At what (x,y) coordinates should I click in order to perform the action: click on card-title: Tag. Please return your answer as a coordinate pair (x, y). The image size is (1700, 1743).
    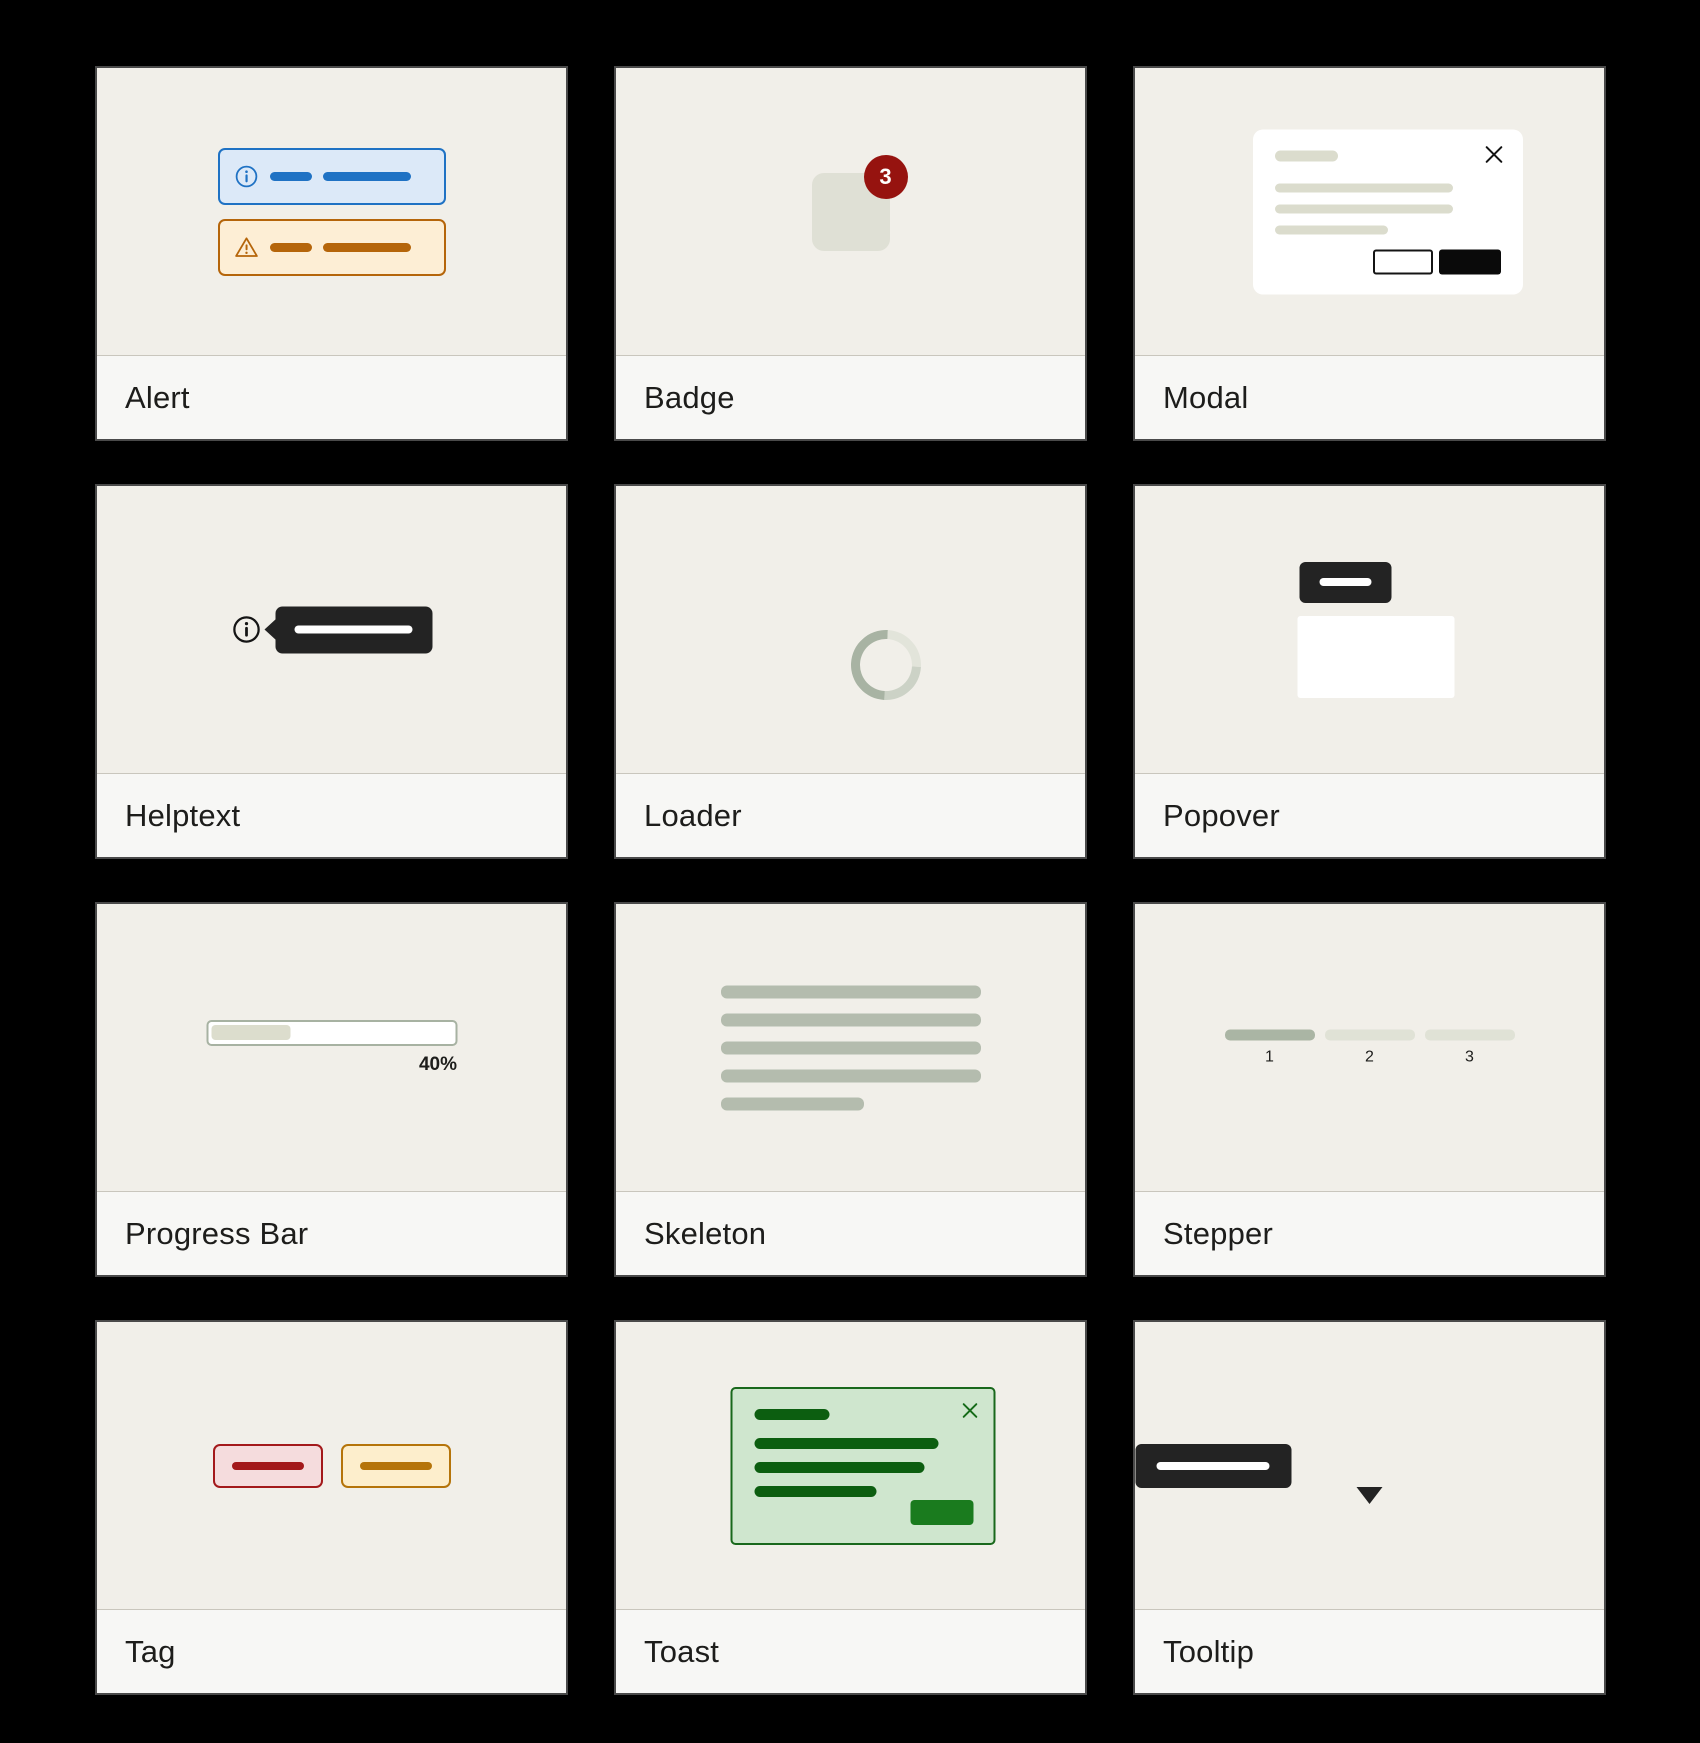
    Looking at the image, I should click on (150, 1651).